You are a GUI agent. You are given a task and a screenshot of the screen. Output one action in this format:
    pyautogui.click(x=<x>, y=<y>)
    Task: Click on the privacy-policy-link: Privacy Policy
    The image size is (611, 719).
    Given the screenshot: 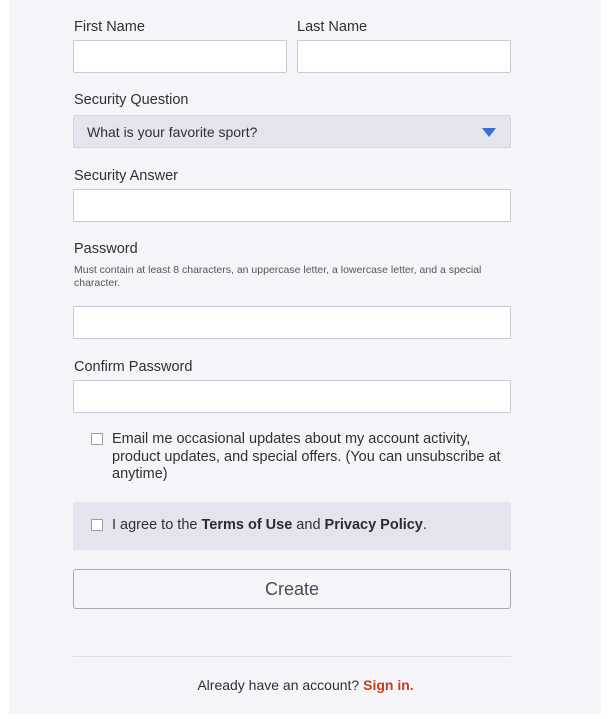 What is the action you would take?
    pyautogui.click(x=374, y=525)
    